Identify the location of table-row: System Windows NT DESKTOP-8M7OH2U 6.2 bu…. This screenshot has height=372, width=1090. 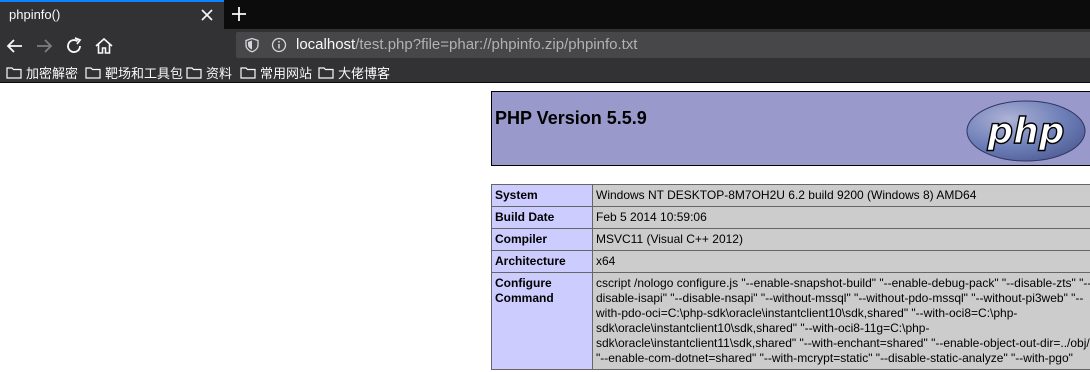
(790, 195).